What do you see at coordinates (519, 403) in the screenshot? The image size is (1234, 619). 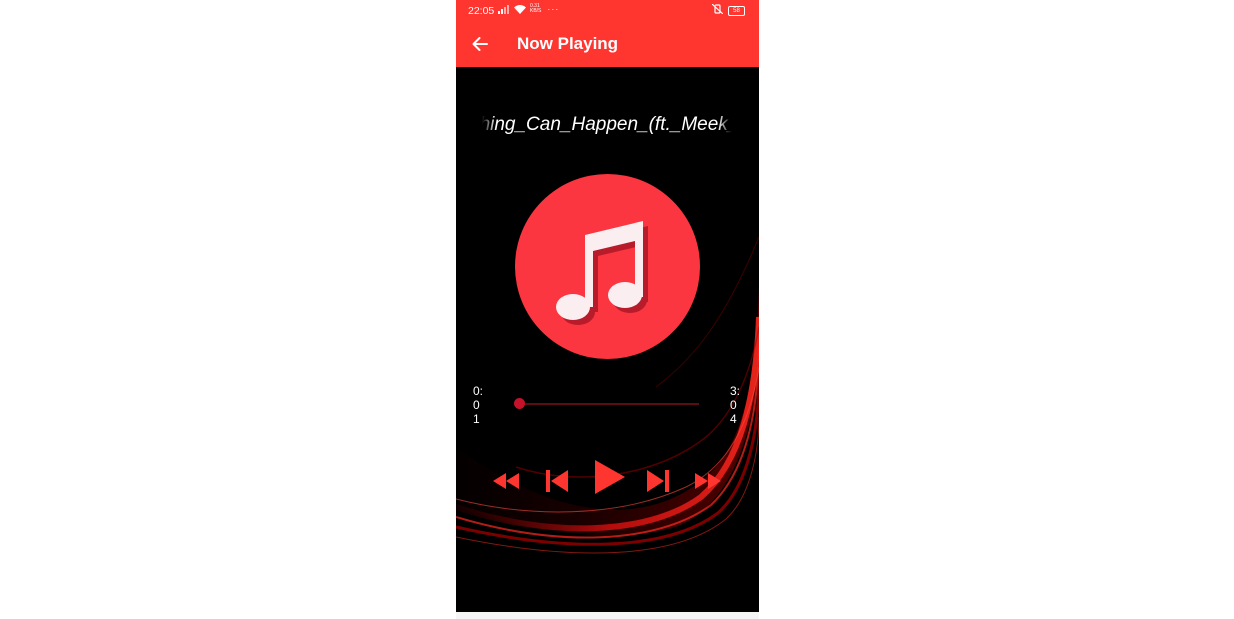 I see `seek-thumb` at bounding box center [519, 403].